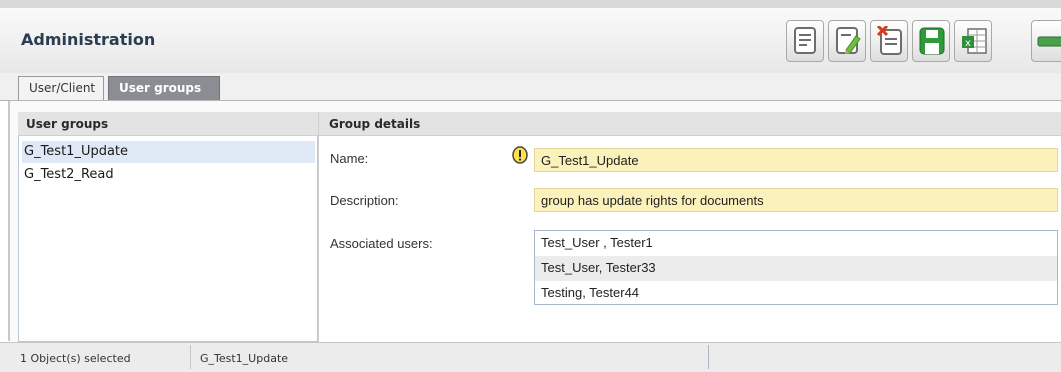 The width and height of the screenshot is (1061, 372). Describe the element at coordinates (796, 268) in the screenshot. I see `list-item: Test_User, Tester33` at that location.